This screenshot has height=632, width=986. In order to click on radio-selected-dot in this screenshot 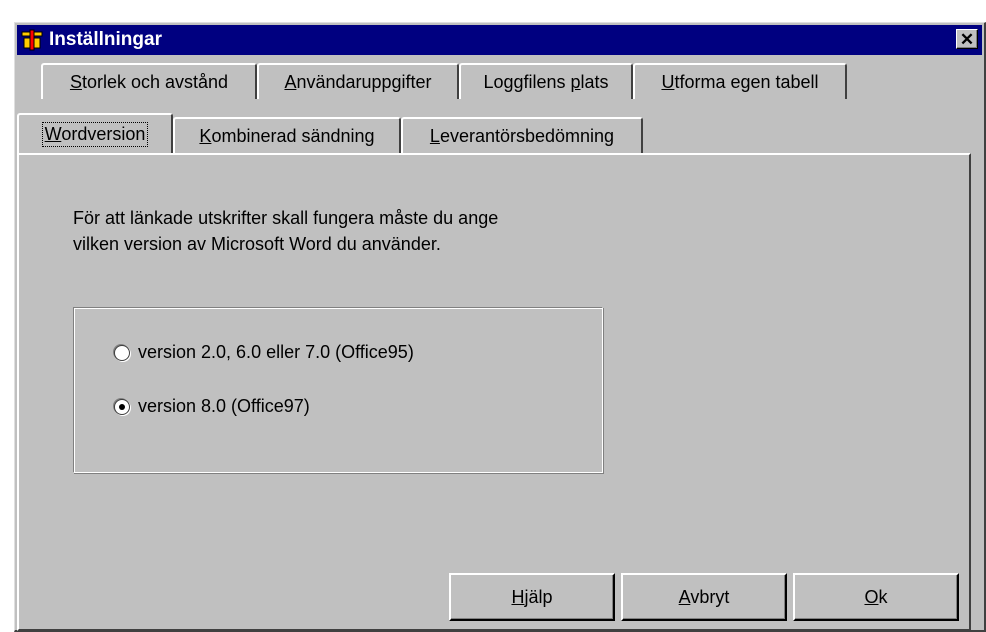, I will do `click(122, 406)`.